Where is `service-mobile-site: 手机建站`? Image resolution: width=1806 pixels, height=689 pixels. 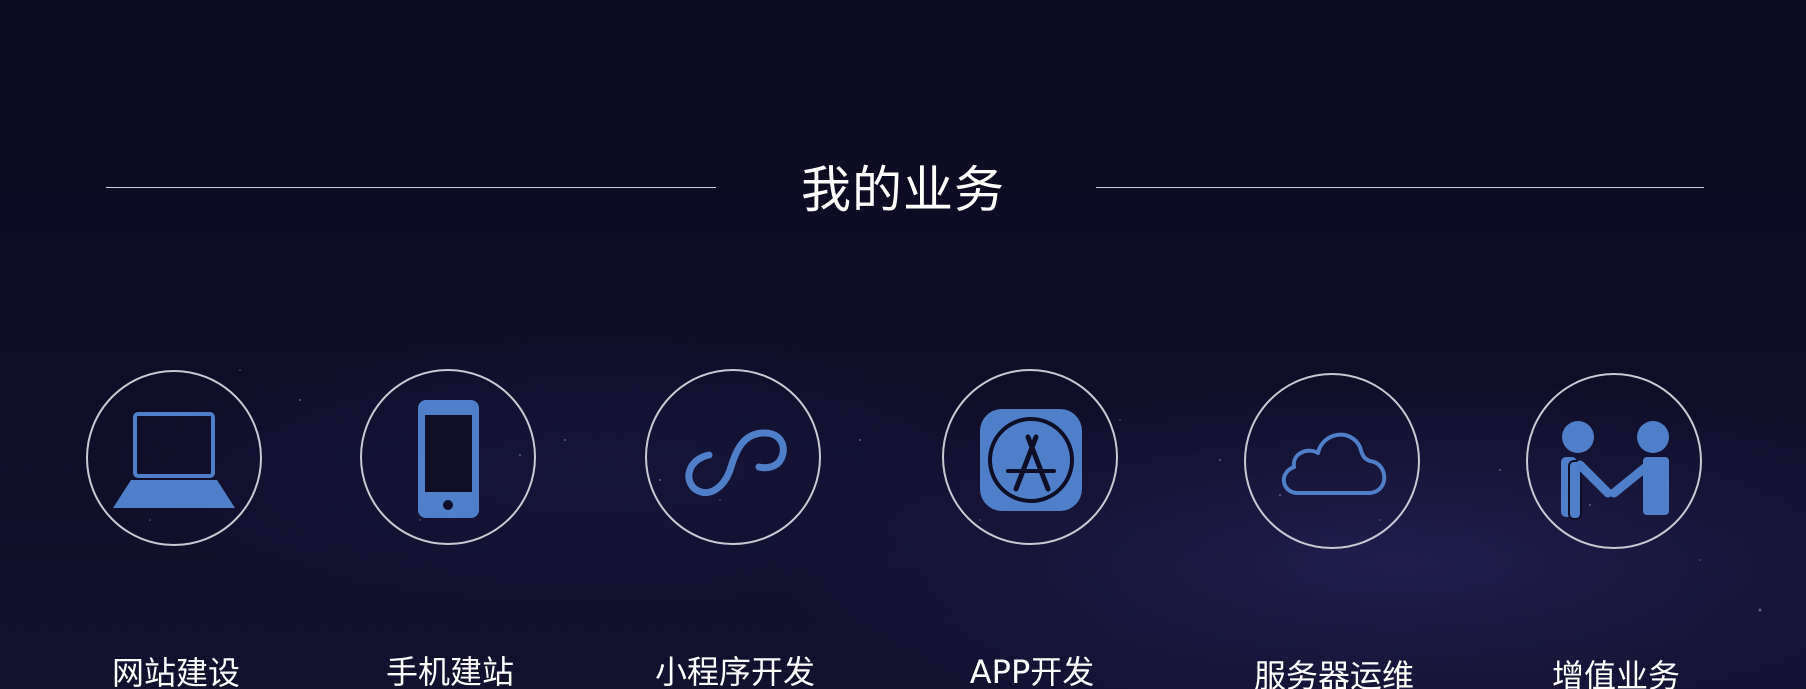
service-mobile-site: 手机建站 is located at coordinates (450, 529).